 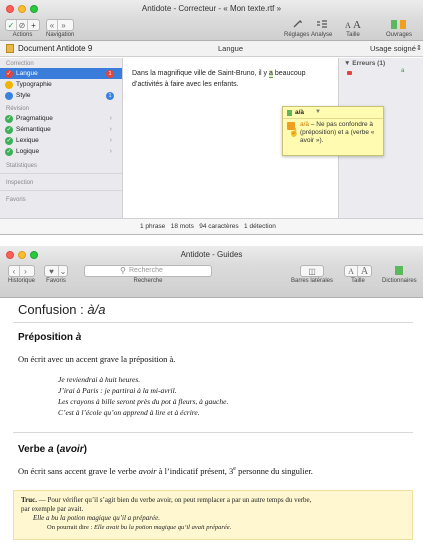 What do you see at coordinates (297, 35) in the screenshot?
I see `reglages-label: Réglages` at bounding box center [297, 35].